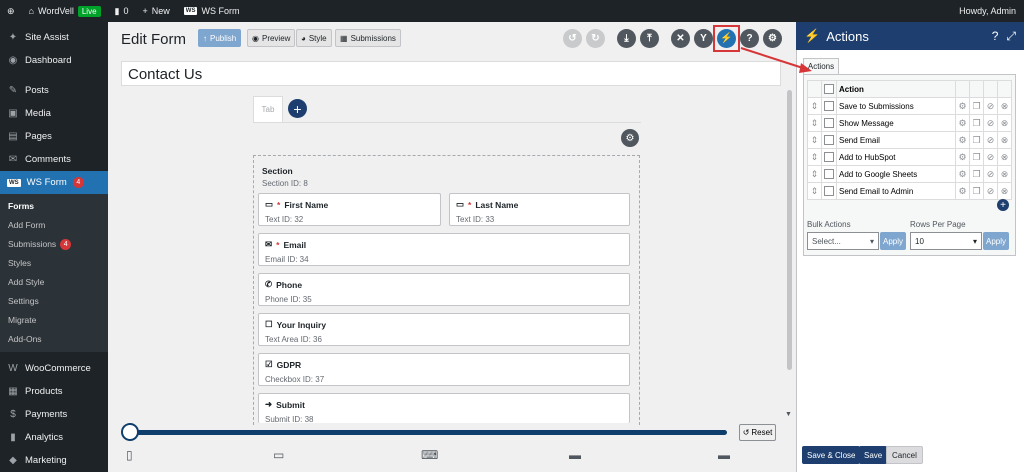 The image size is (1024, 472). What do you see at coordinates (873, 455) in the screenshot?
I see `save-button: Save` at bounding box center [873, 455].